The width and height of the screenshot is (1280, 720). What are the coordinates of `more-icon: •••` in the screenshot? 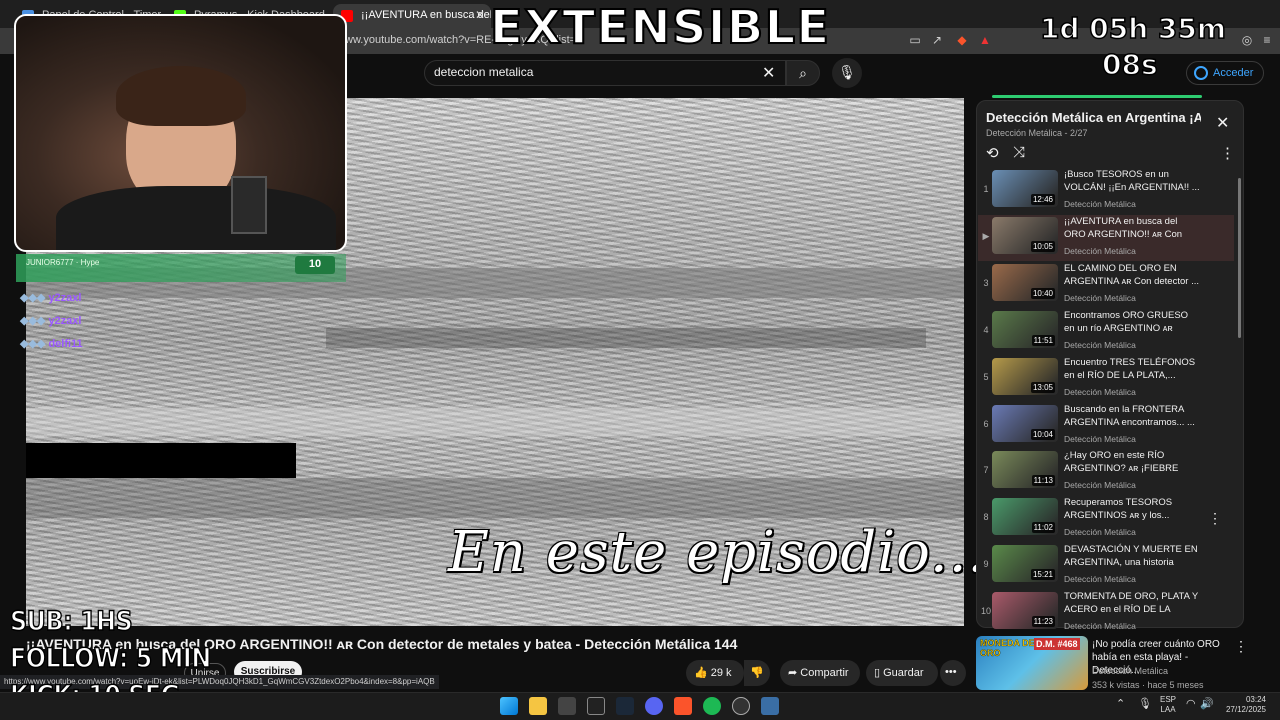 It's located at (951, 672).